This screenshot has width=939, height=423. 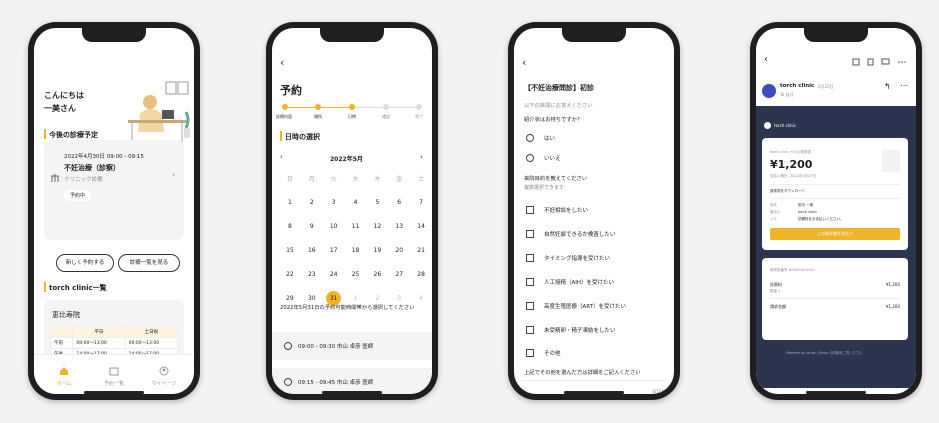 I want to click on total-amount: ¥1,200, so click(x=893, y=306).